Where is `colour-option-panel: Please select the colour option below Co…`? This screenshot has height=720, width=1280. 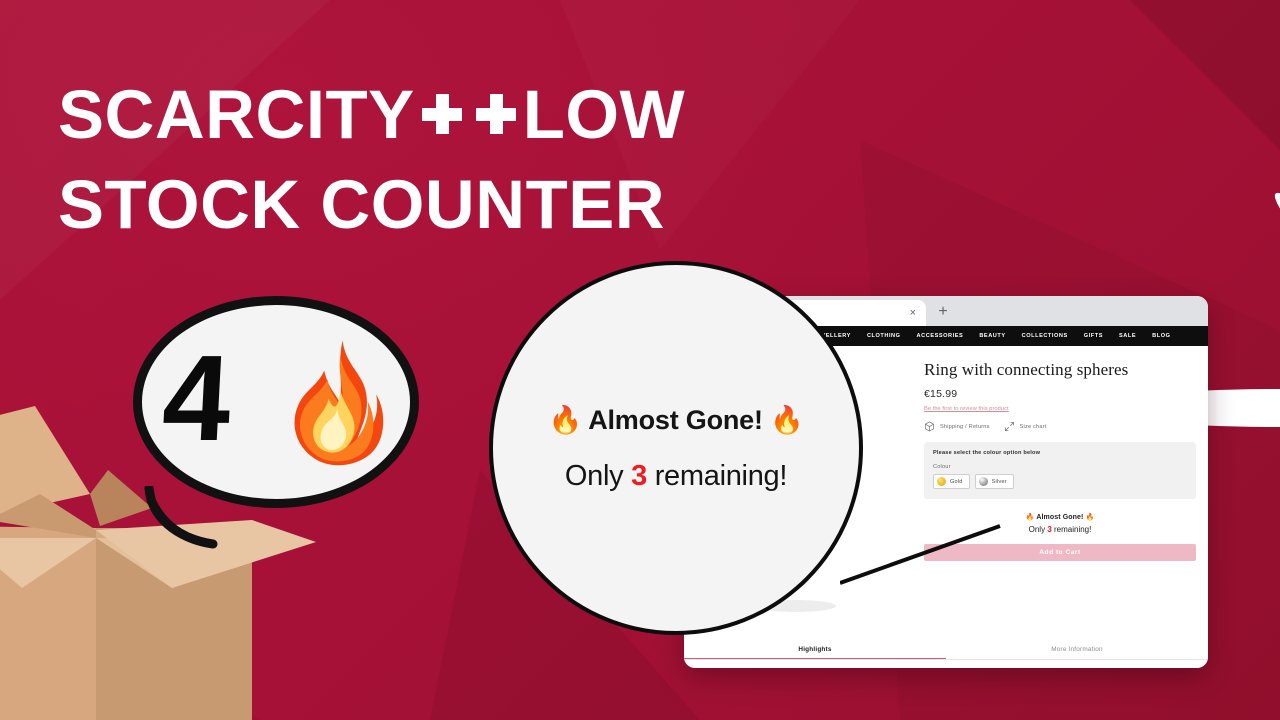 colour-option-panel: Please select the colour option below Co… is located at coordinates (1060, 470).